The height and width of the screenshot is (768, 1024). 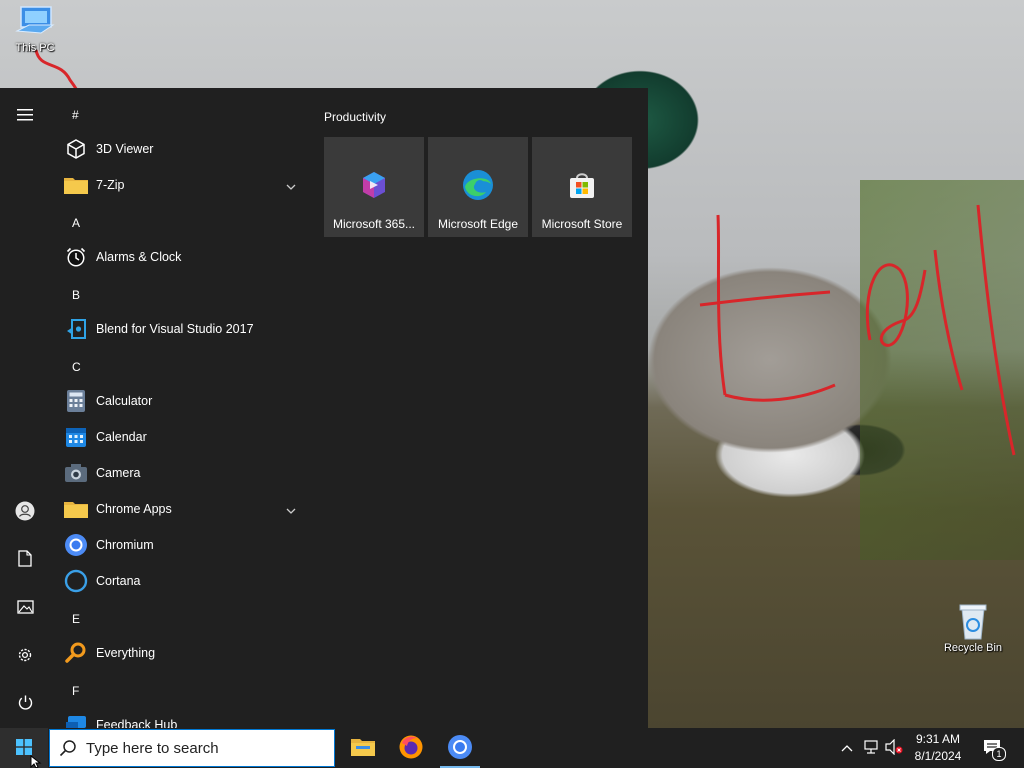 What do you see at coordinates (179, 545) in the screenshot?
I see `app-chromium: Chromium` at bounding box center [179, 545].